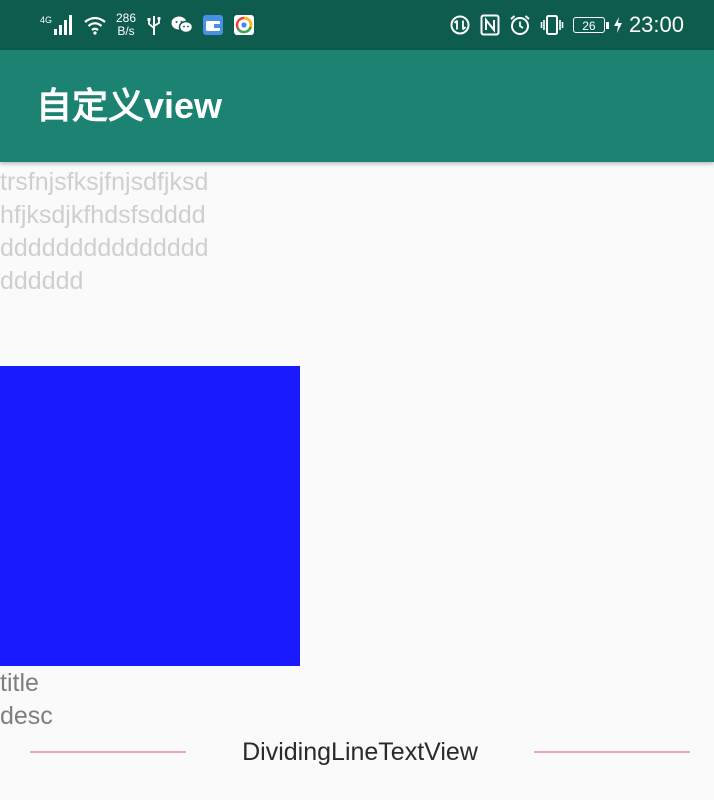 The height and width of the screenshot is (800, 714). Describe the element at coordinates (57, 25) in the screenshot. I see `signal-icon: 4G` at that location.